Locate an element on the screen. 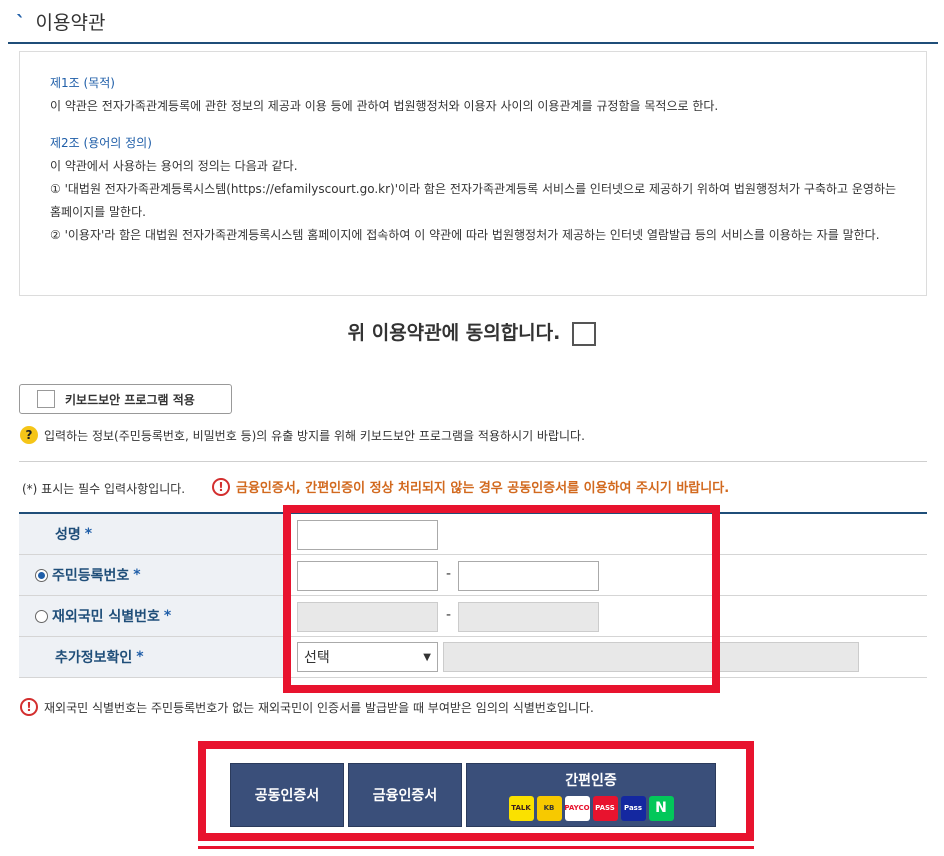 This screenshot has height=856, width=944. section-divider is located at coordinates (473, 43).